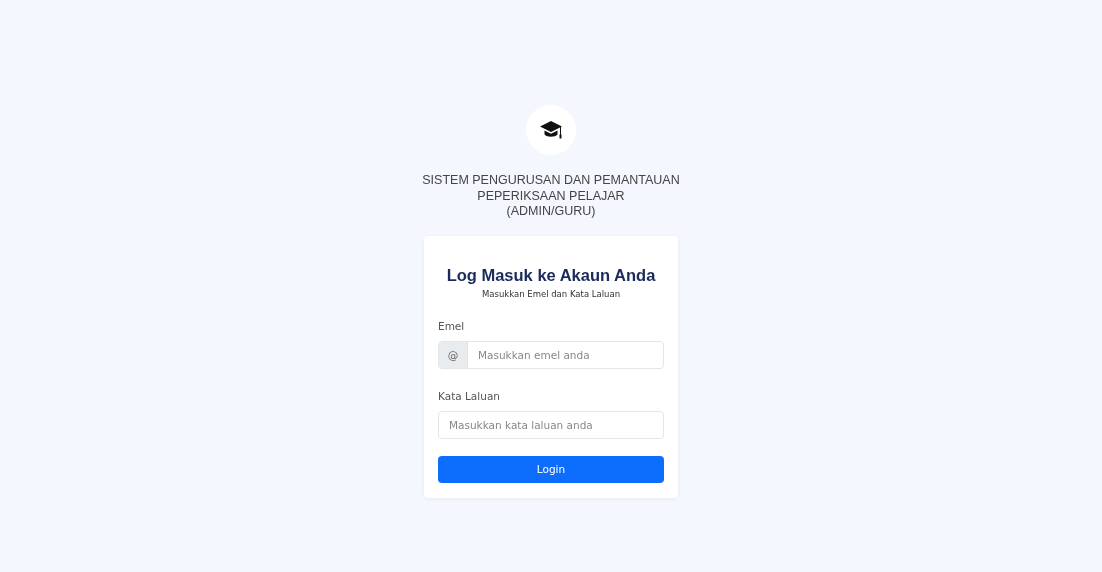  Describe the element at coordinates (451, 325) in the screenshot. I see `field-label: Emel` at that location.